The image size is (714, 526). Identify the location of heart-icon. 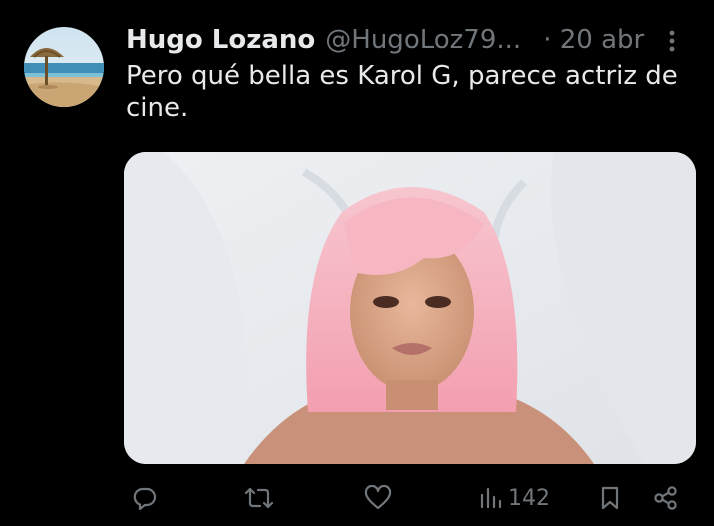
(378, 497).